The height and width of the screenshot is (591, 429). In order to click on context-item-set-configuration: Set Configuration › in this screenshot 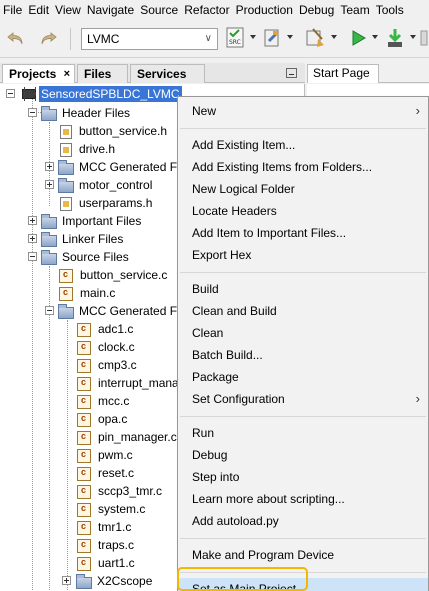, I will do `click(303, 399)`.